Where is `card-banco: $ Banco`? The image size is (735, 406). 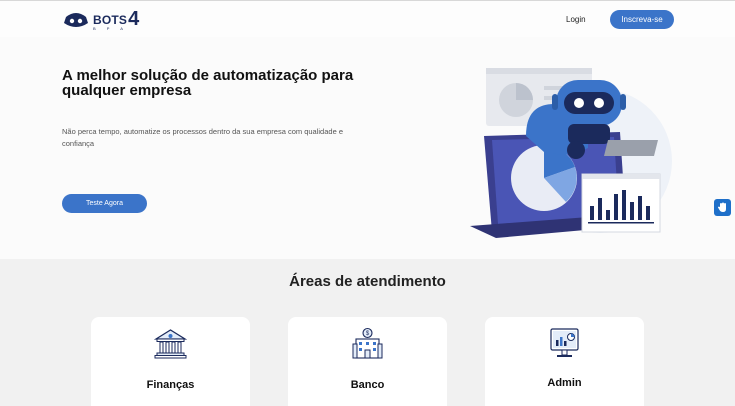
card-banco: $ Banco is located at coordinates (367, 361).